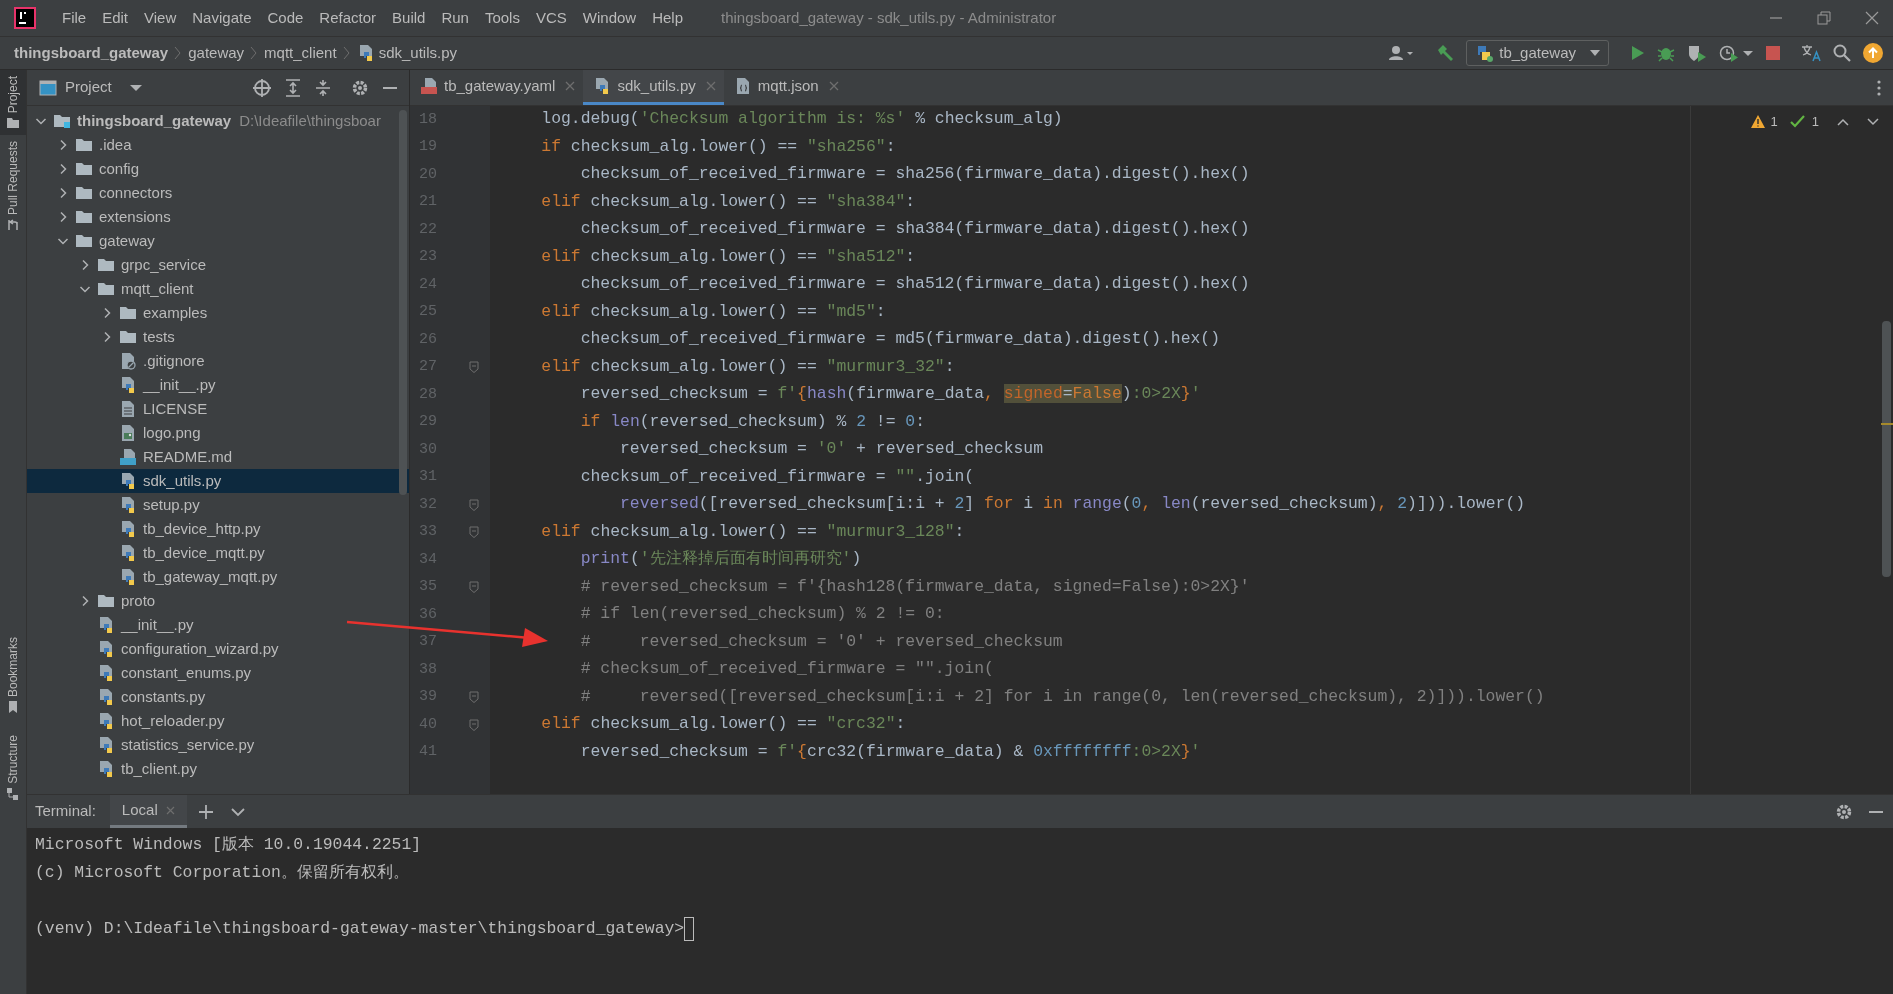 The height and width of the screenshot is (994, 1893). Describe the element at coordinates (348, 18) in the screenshot. I see `menu-item: Refactor` at that location.